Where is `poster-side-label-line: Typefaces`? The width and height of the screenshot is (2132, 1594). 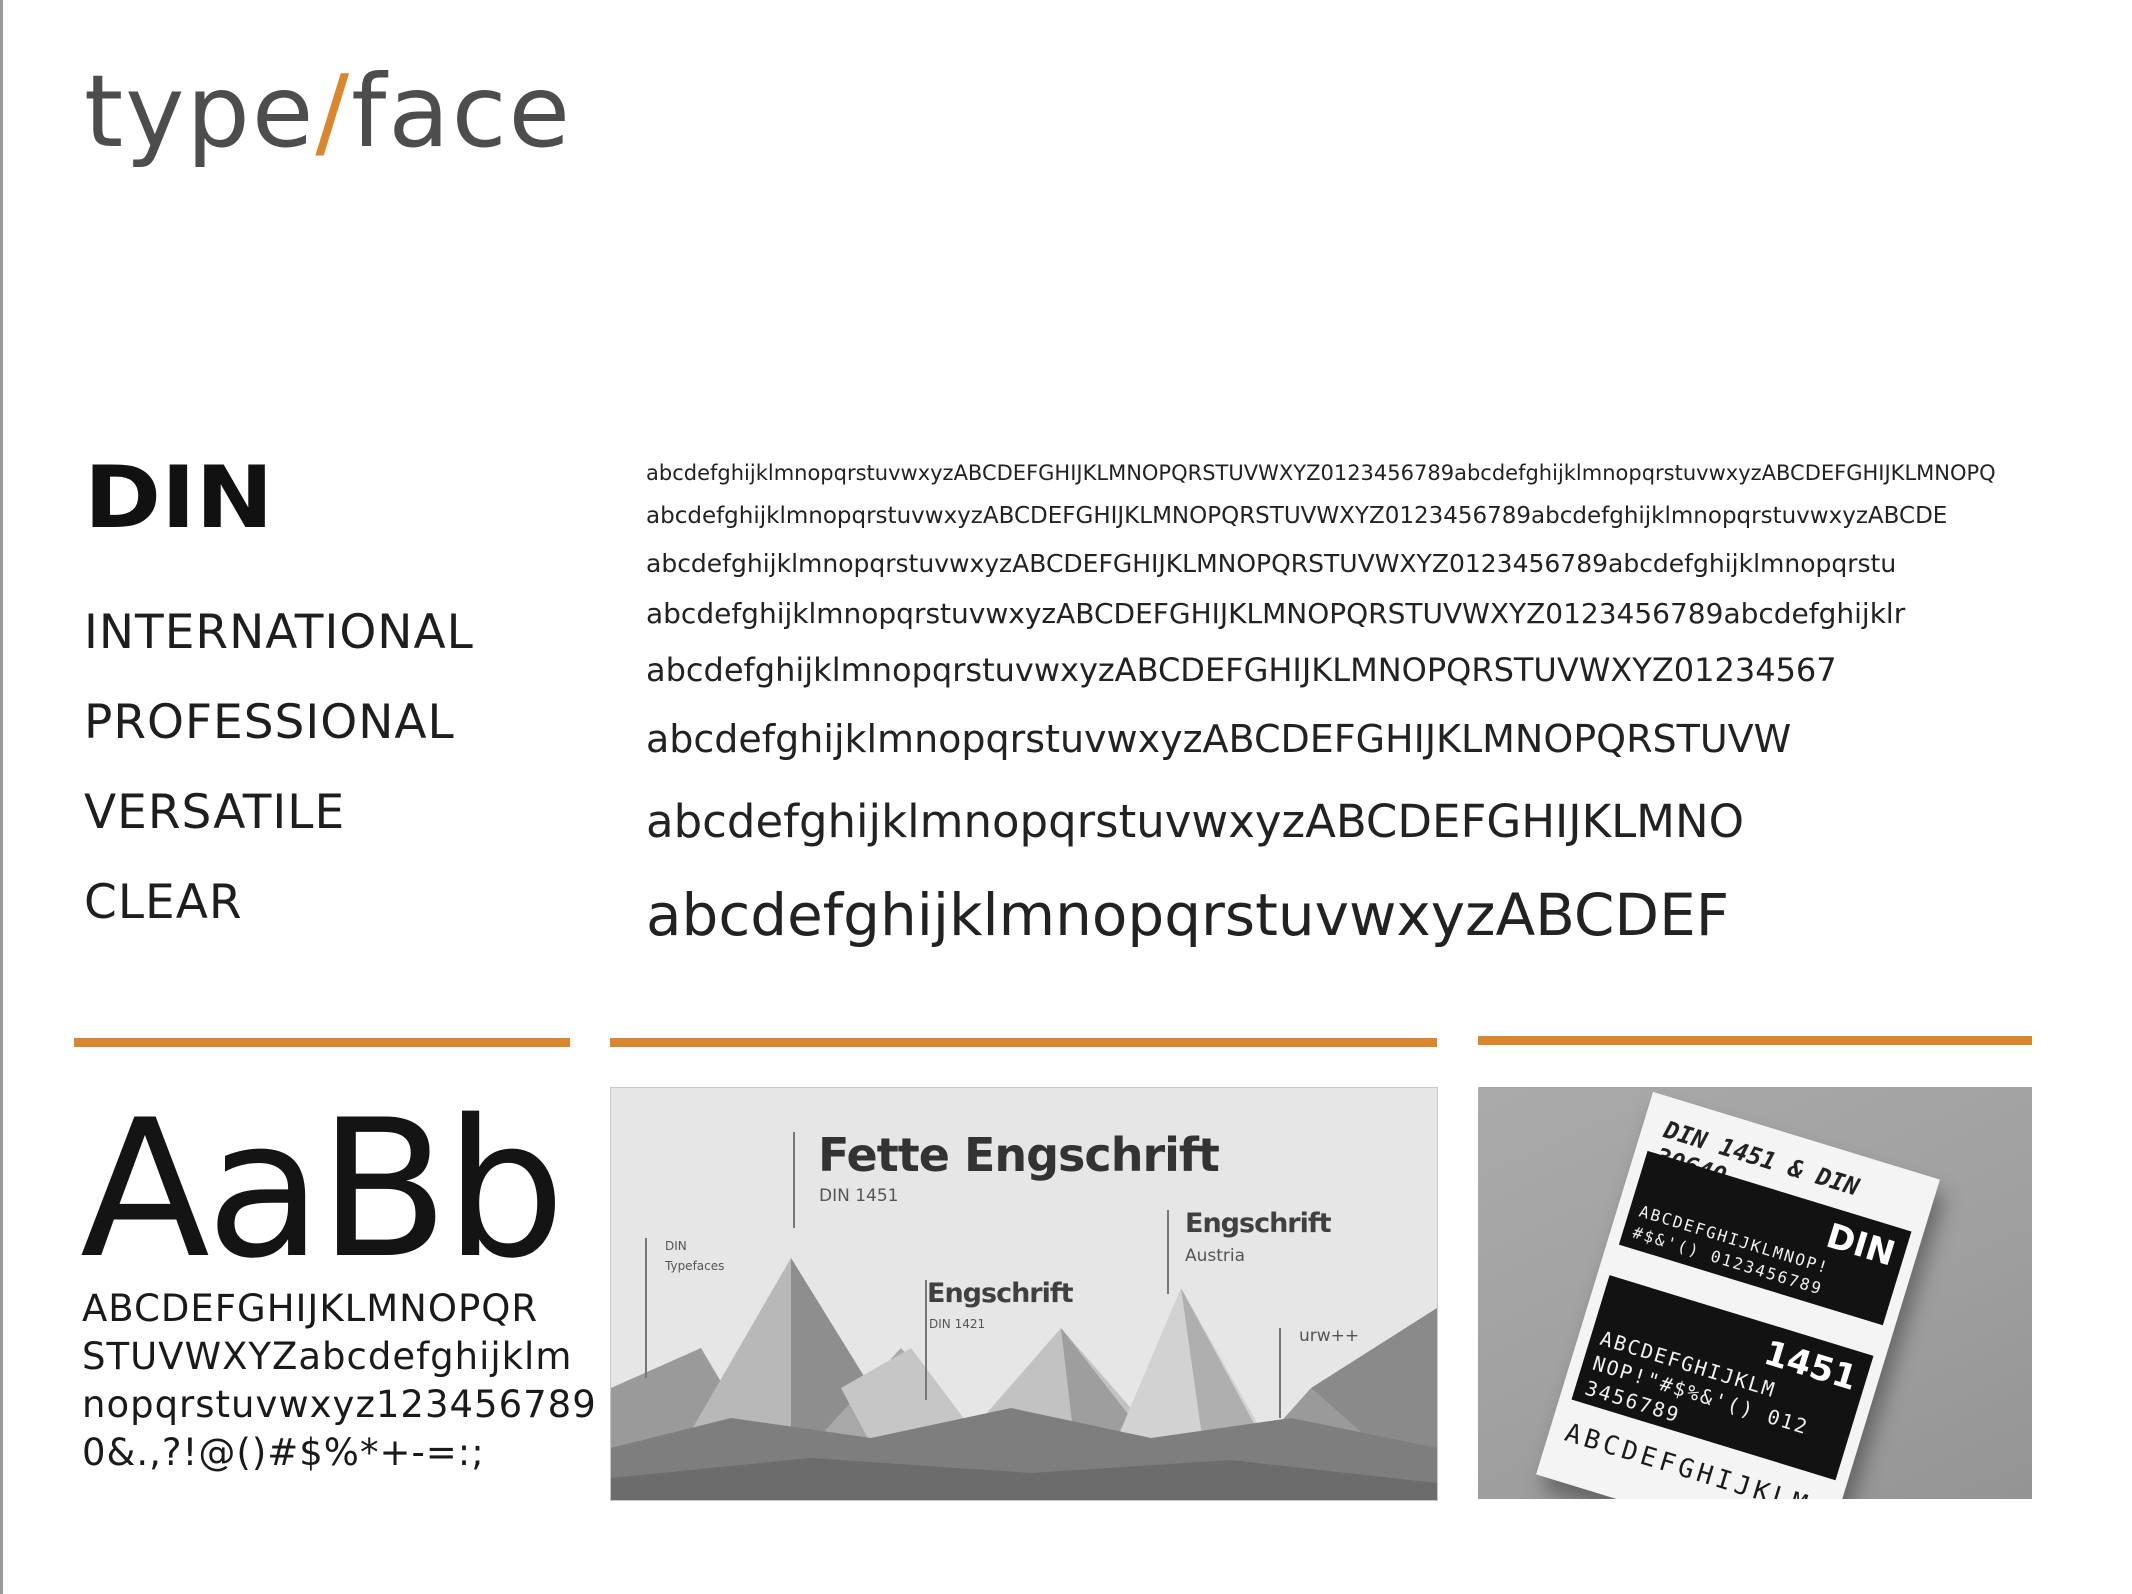
poster-side-label-line: Typefaces is located at coordinates (695, 1266).